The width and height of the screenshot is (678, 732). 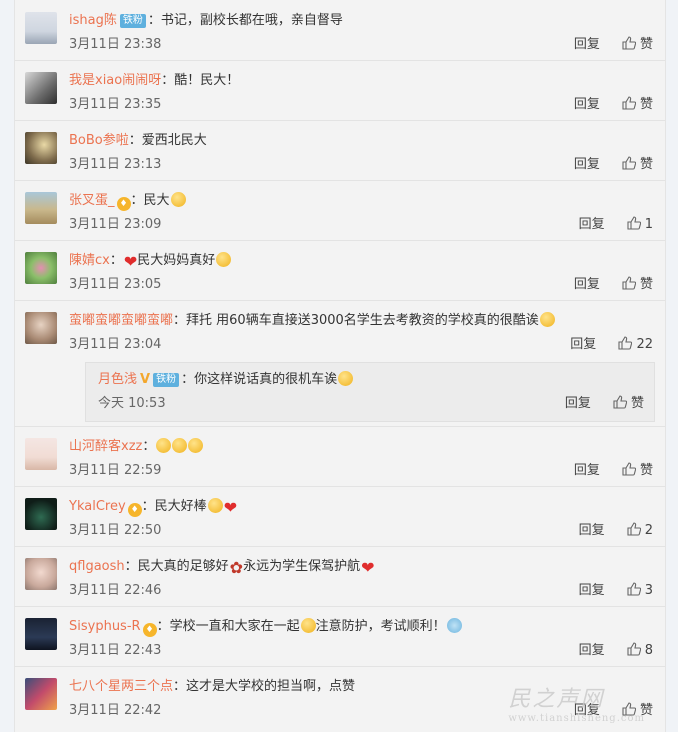 I want to click on comment-actions: 回复 赞, so click(x=613, y=285).